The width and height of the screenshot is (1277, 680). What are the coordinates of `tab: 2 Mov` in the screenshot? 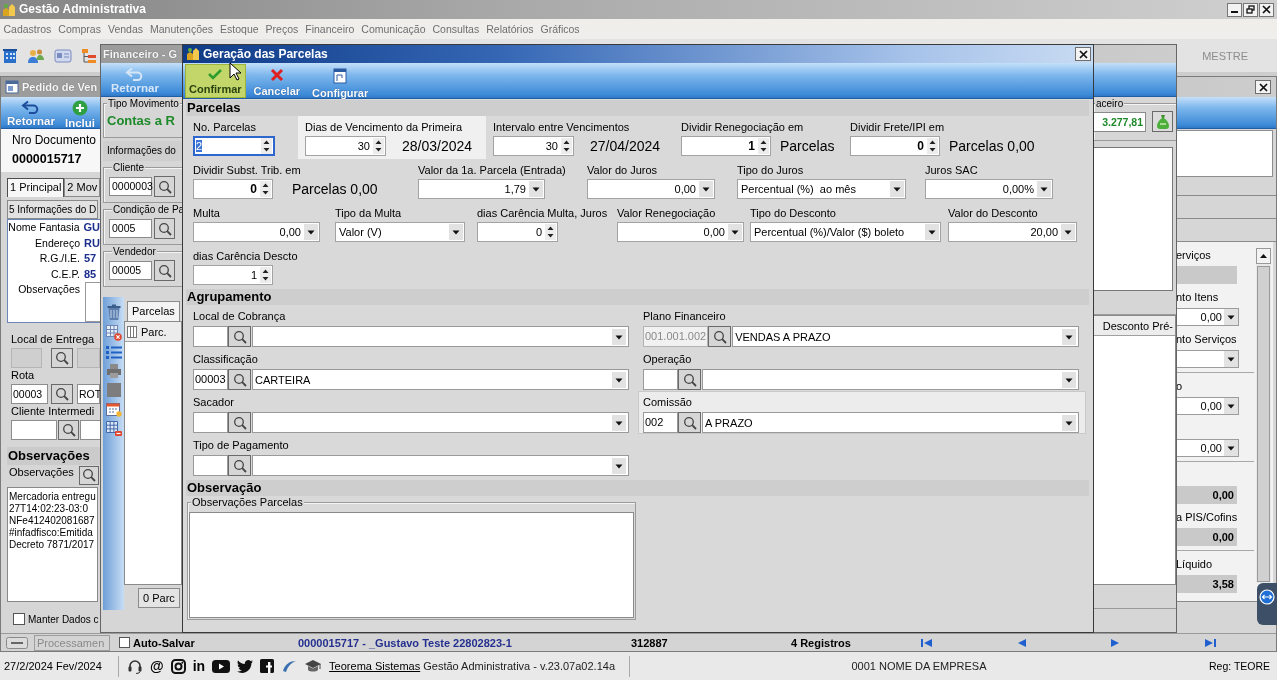 It's located at (82, 187).